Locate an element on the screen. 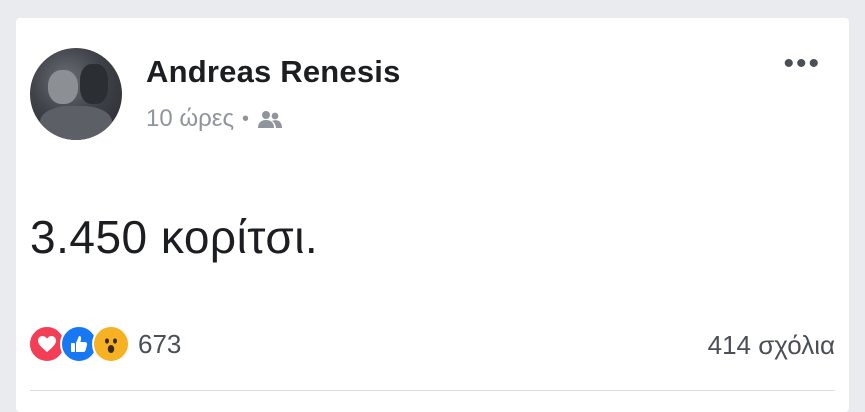 The width and height of the screenshot is (865, 412). author-avatar is located at coordinates (76, 94).